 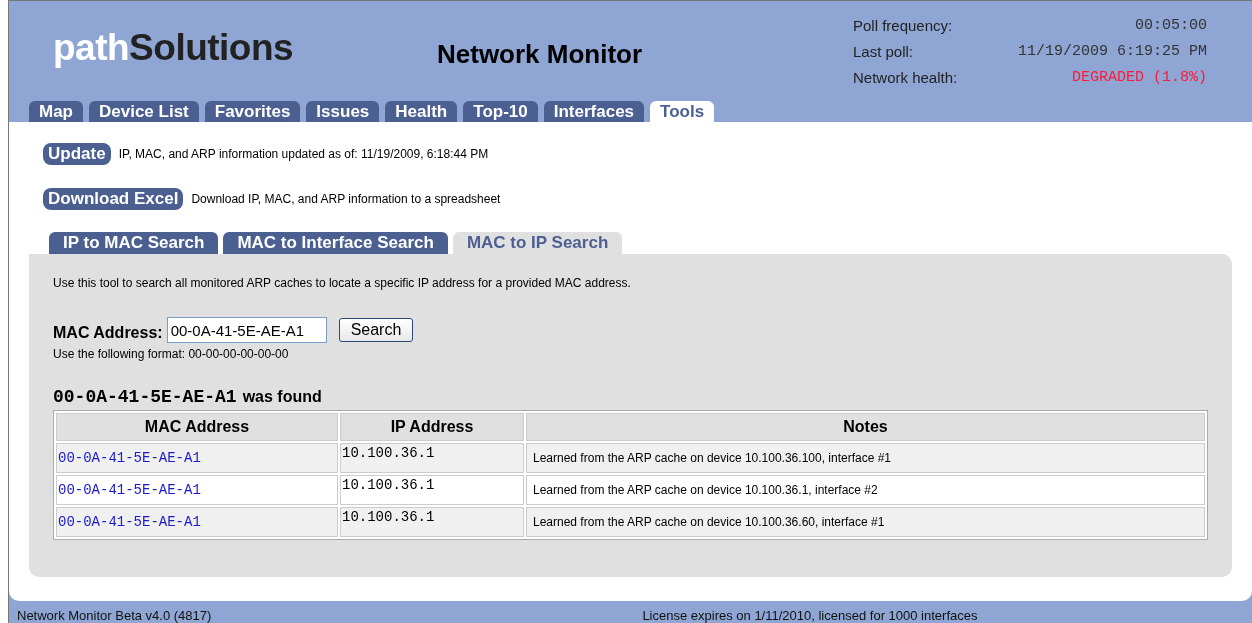 I want to click on action-description: Download IP, MAC, and ARP information to a spreadsheet, so click(x=346, y=198).